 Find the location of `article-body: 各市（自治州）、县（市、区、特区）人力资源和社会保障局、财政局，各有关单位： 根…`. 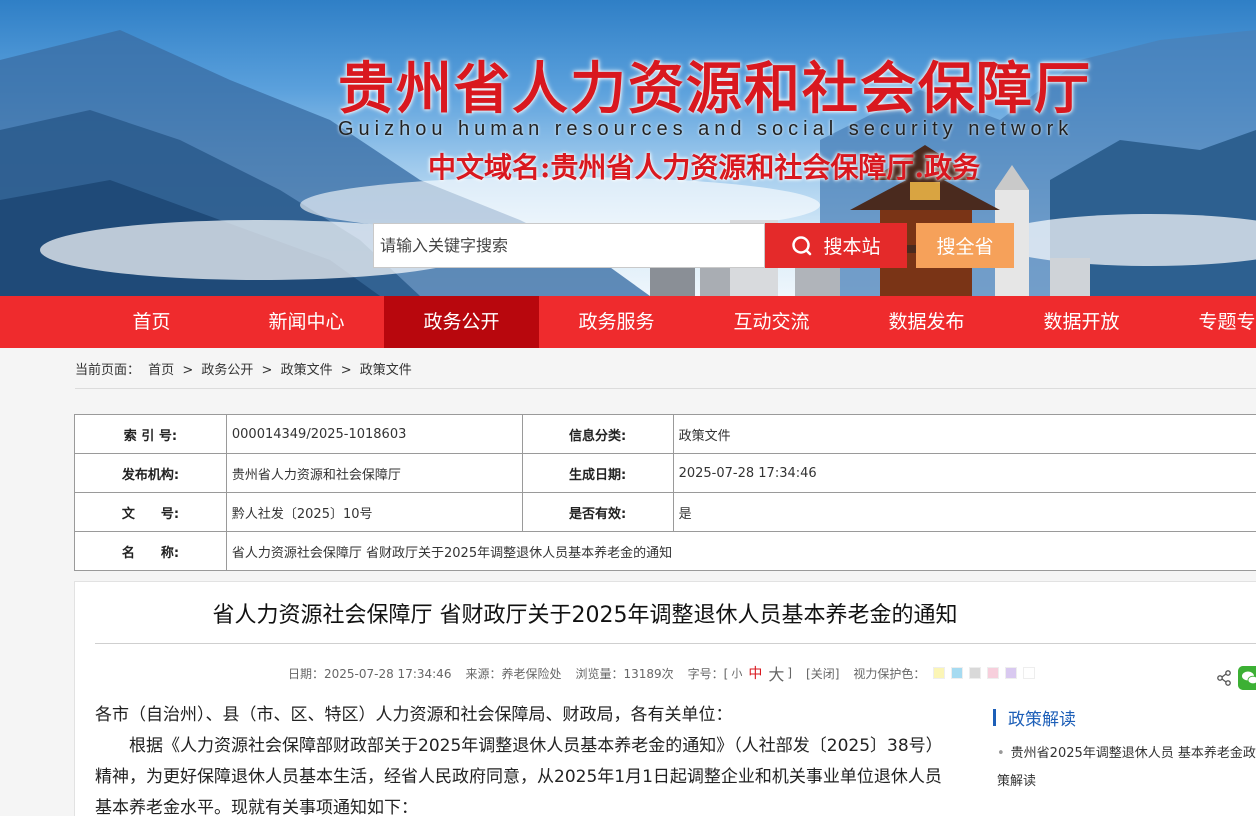

article-body: 各市（自治州）、县（市、区、特区）人力资源和社会保障局、财政局，各有关单位： 根… is located at coordinates (520, 758).